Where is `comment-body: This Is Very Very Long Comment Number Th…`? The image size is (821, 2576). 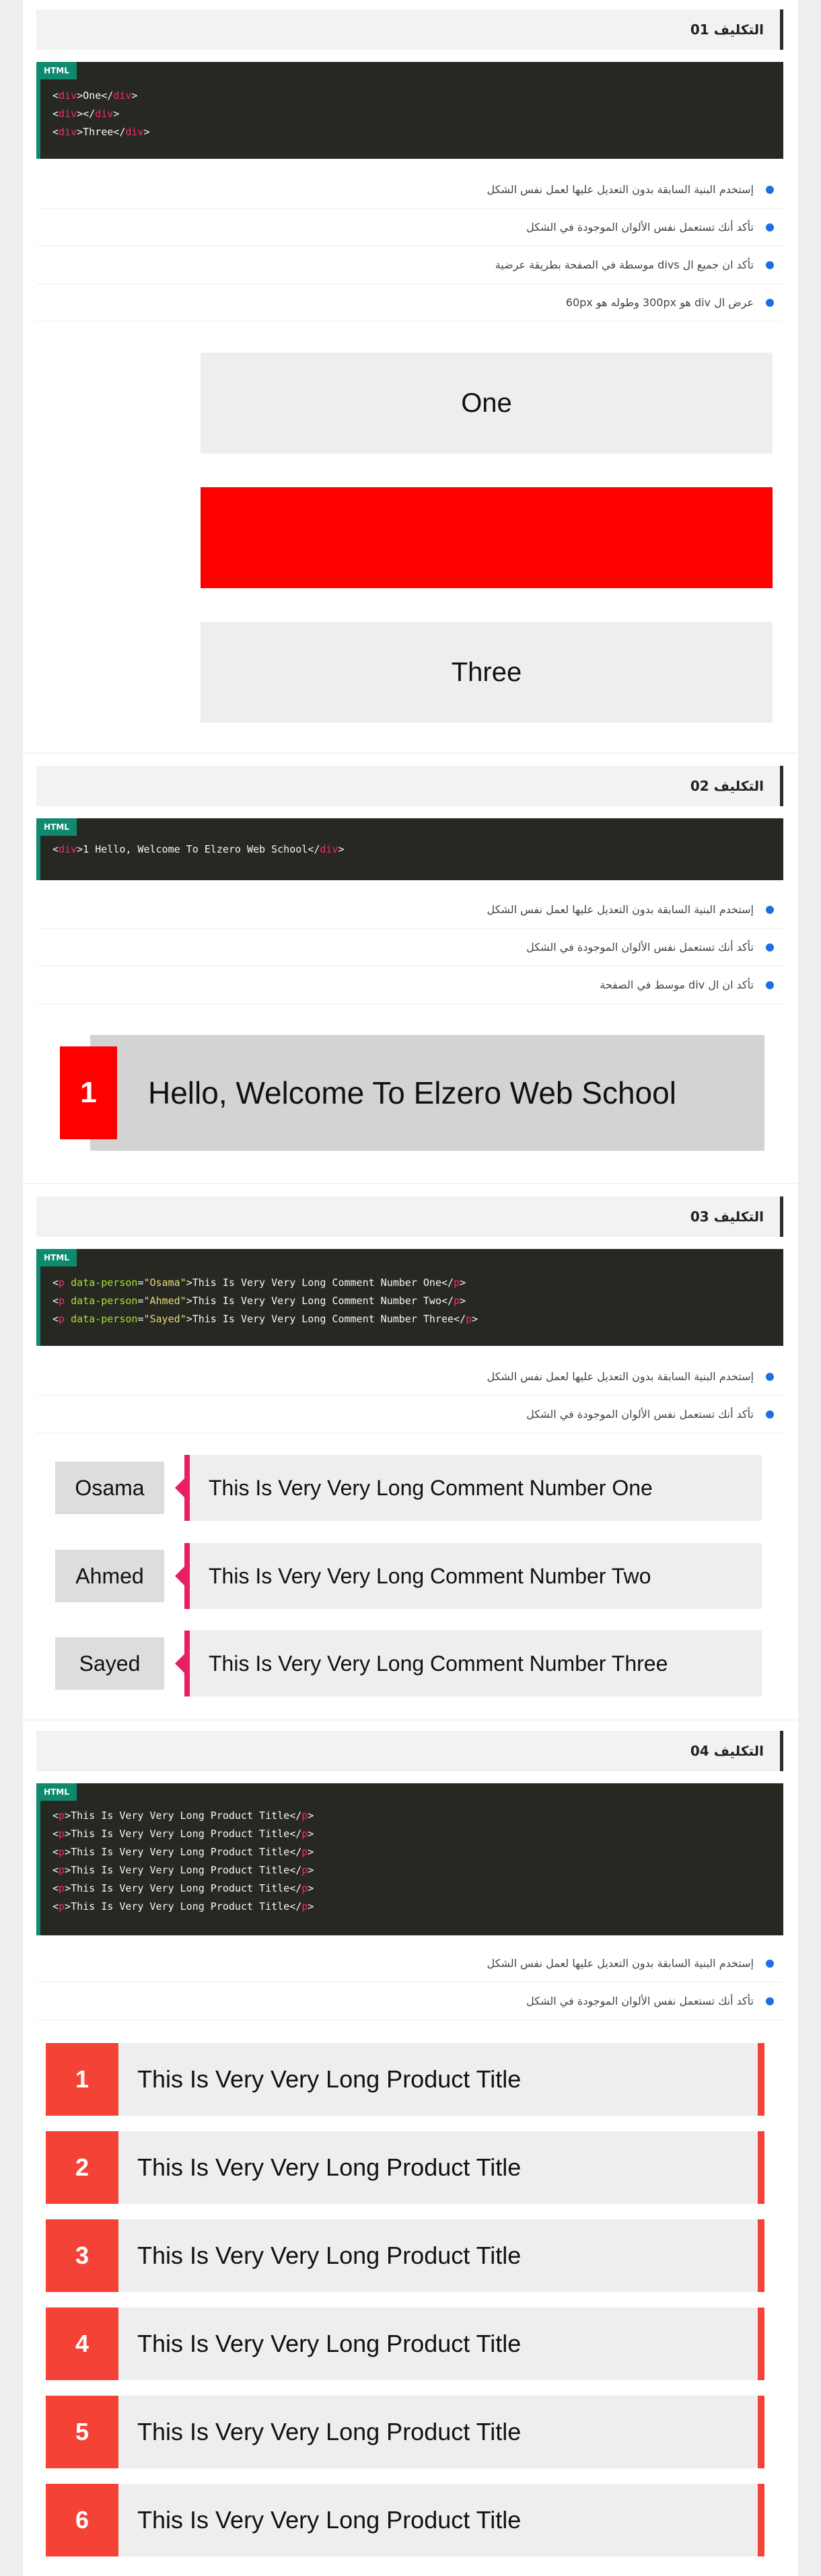 comment-body: This Is Very Very Long Comment Number Th… is located at coordinates (468, 1663).